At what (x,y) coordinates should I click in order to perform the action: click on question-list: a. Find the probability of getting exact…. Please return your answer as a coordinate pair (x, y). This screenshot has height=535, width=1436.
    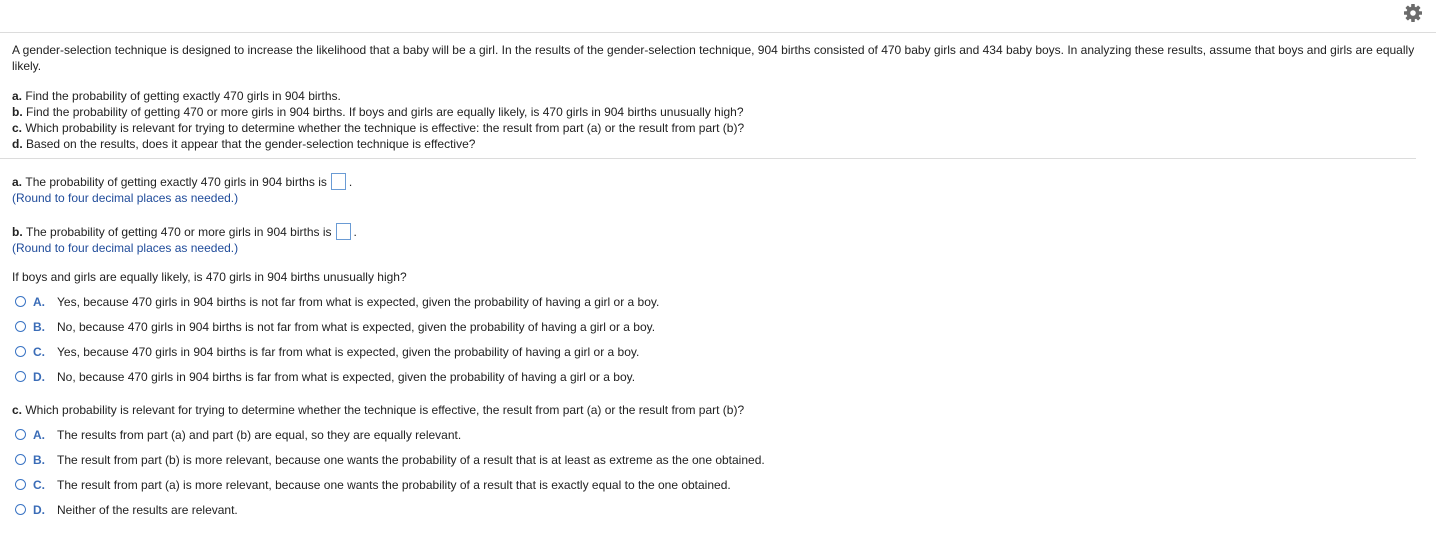
    Looking at the image, I should click on (717, 120).